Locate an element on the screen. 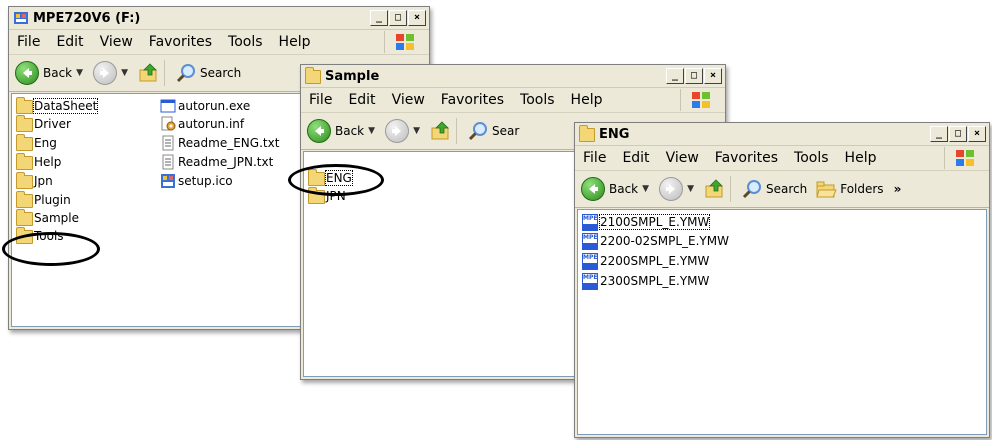  list-item-2100smpl: MPE 2100SMPL_E.YMW is located at coordinates (646, 222).